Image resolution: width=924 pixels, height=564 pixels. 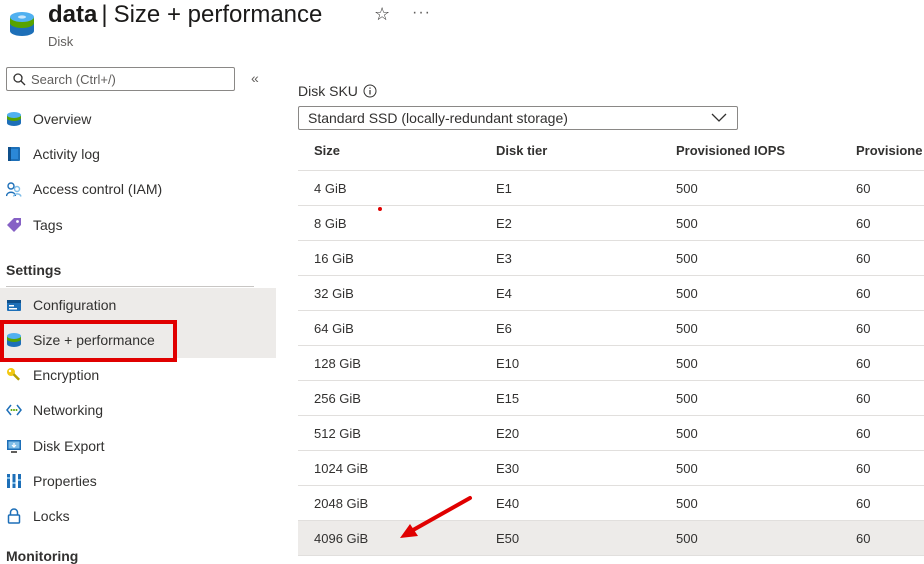 What do you see at coordinates (138, 305) in the screenshot?
I see `sidebar-item-configuration: Configuration` at bounding box center [138, 305].